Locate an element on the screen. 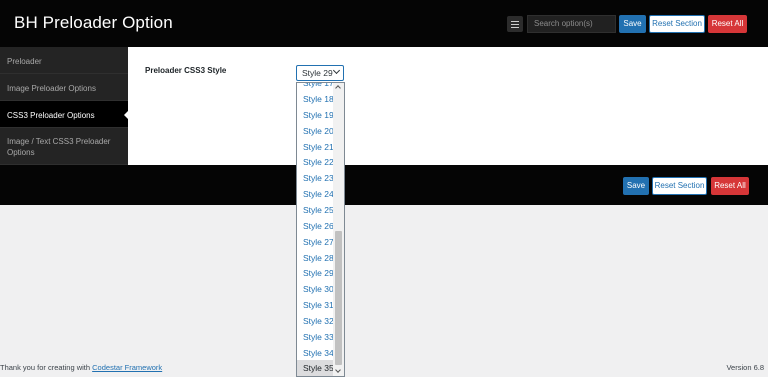 The image size is (768, 377). select-value: Style 29 is located at coordinates (317, 73).